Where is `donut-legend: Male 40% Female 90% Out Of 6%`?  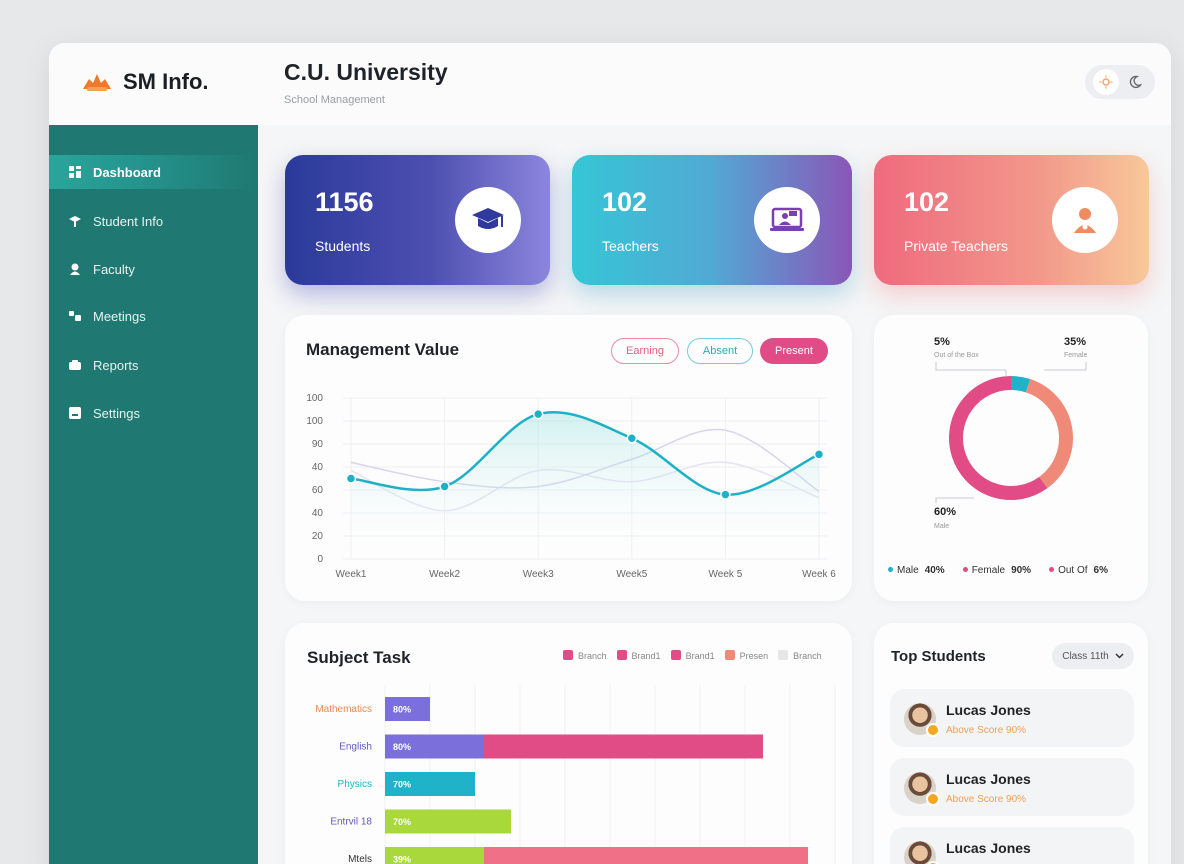
donut-legend: Male 40% Female 90% Out Of 6% is located at coordinates (998, 570).